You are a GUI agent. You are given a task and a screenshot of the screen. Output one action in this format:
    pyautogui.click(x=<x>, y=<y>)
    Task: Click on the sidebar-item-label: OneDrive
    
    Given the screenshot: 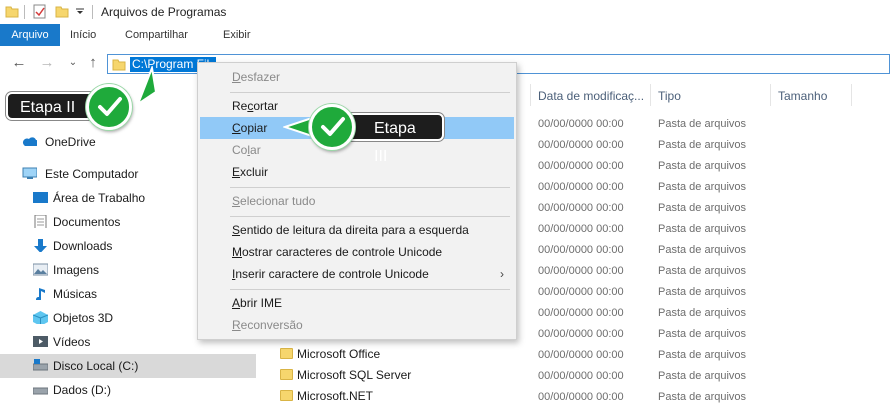 What is the action you would take?
    pyautogui.click(x=70, y=142)
    